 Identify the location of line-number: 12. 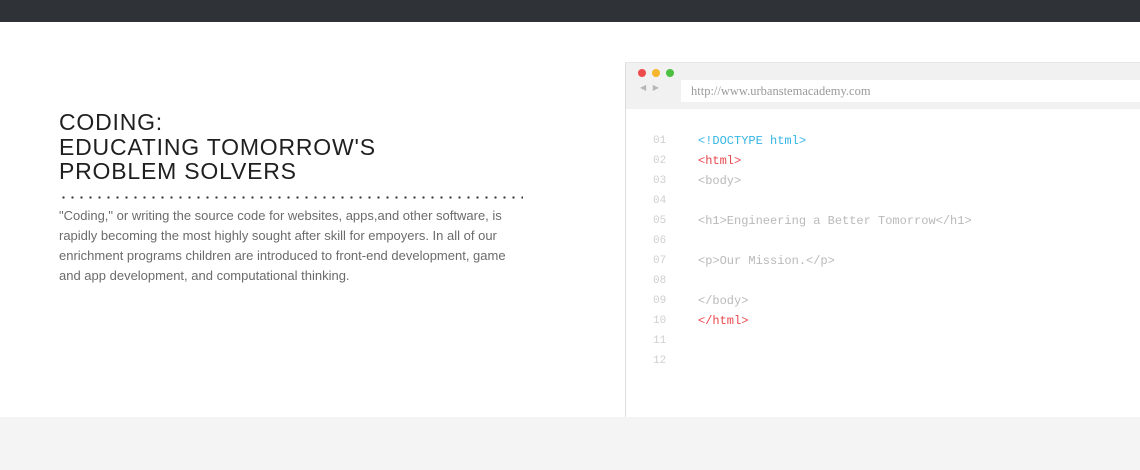
(660, 361).